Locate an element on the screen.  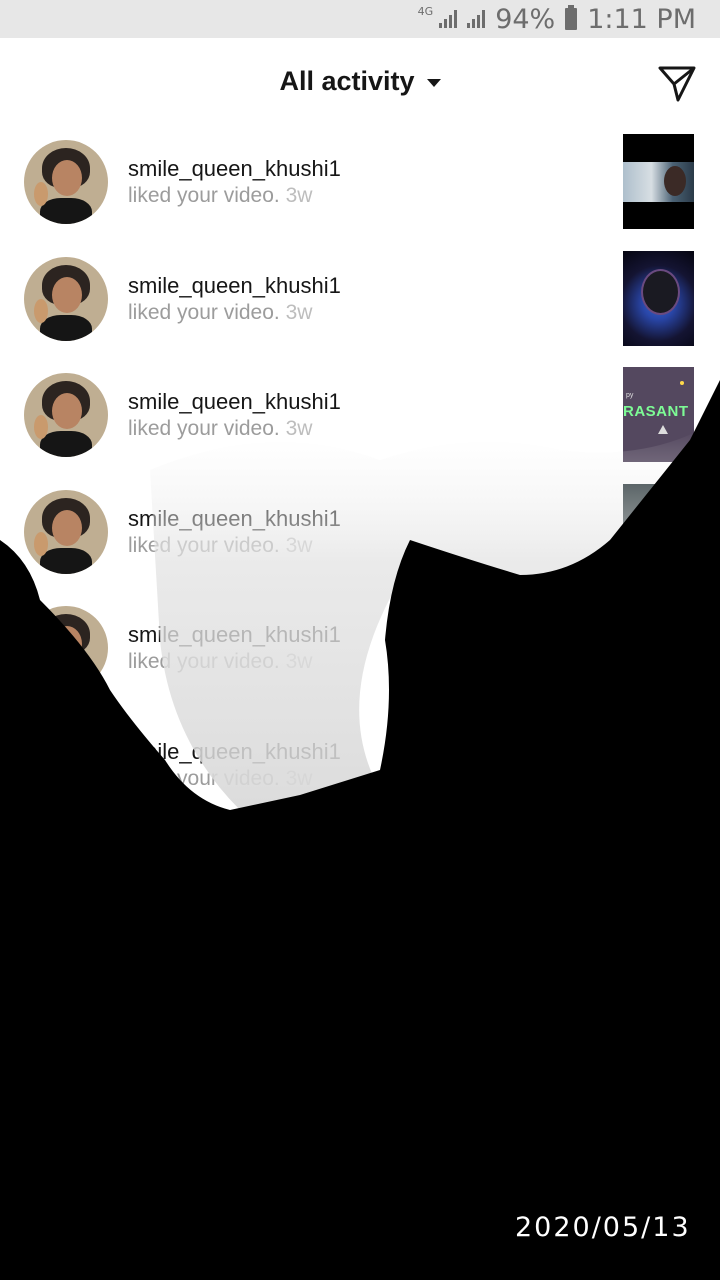
send-paper-plane-icon is located at coordinates (677, 83).